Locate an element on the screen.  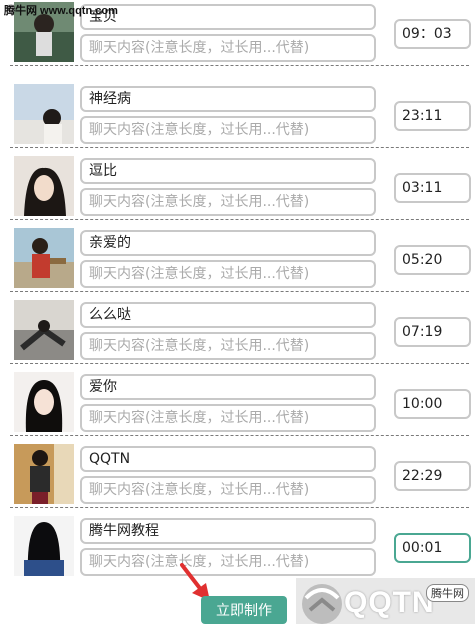
name-input: 腾牛网教程 is located at coordinates (228, 531).